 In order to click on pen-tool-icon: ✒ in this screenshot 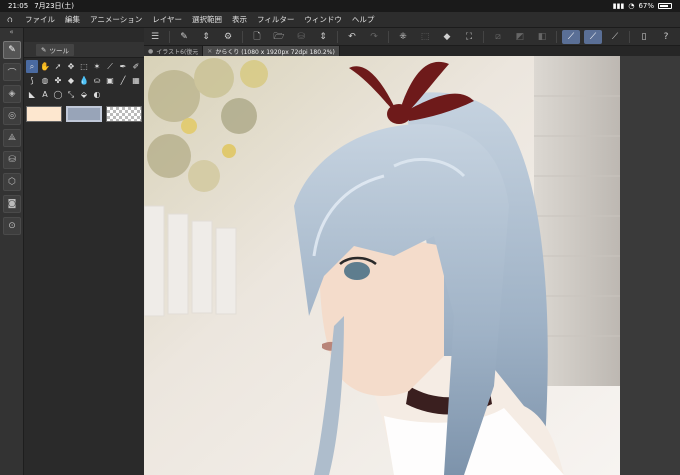, I will do `click(123, 66)`.